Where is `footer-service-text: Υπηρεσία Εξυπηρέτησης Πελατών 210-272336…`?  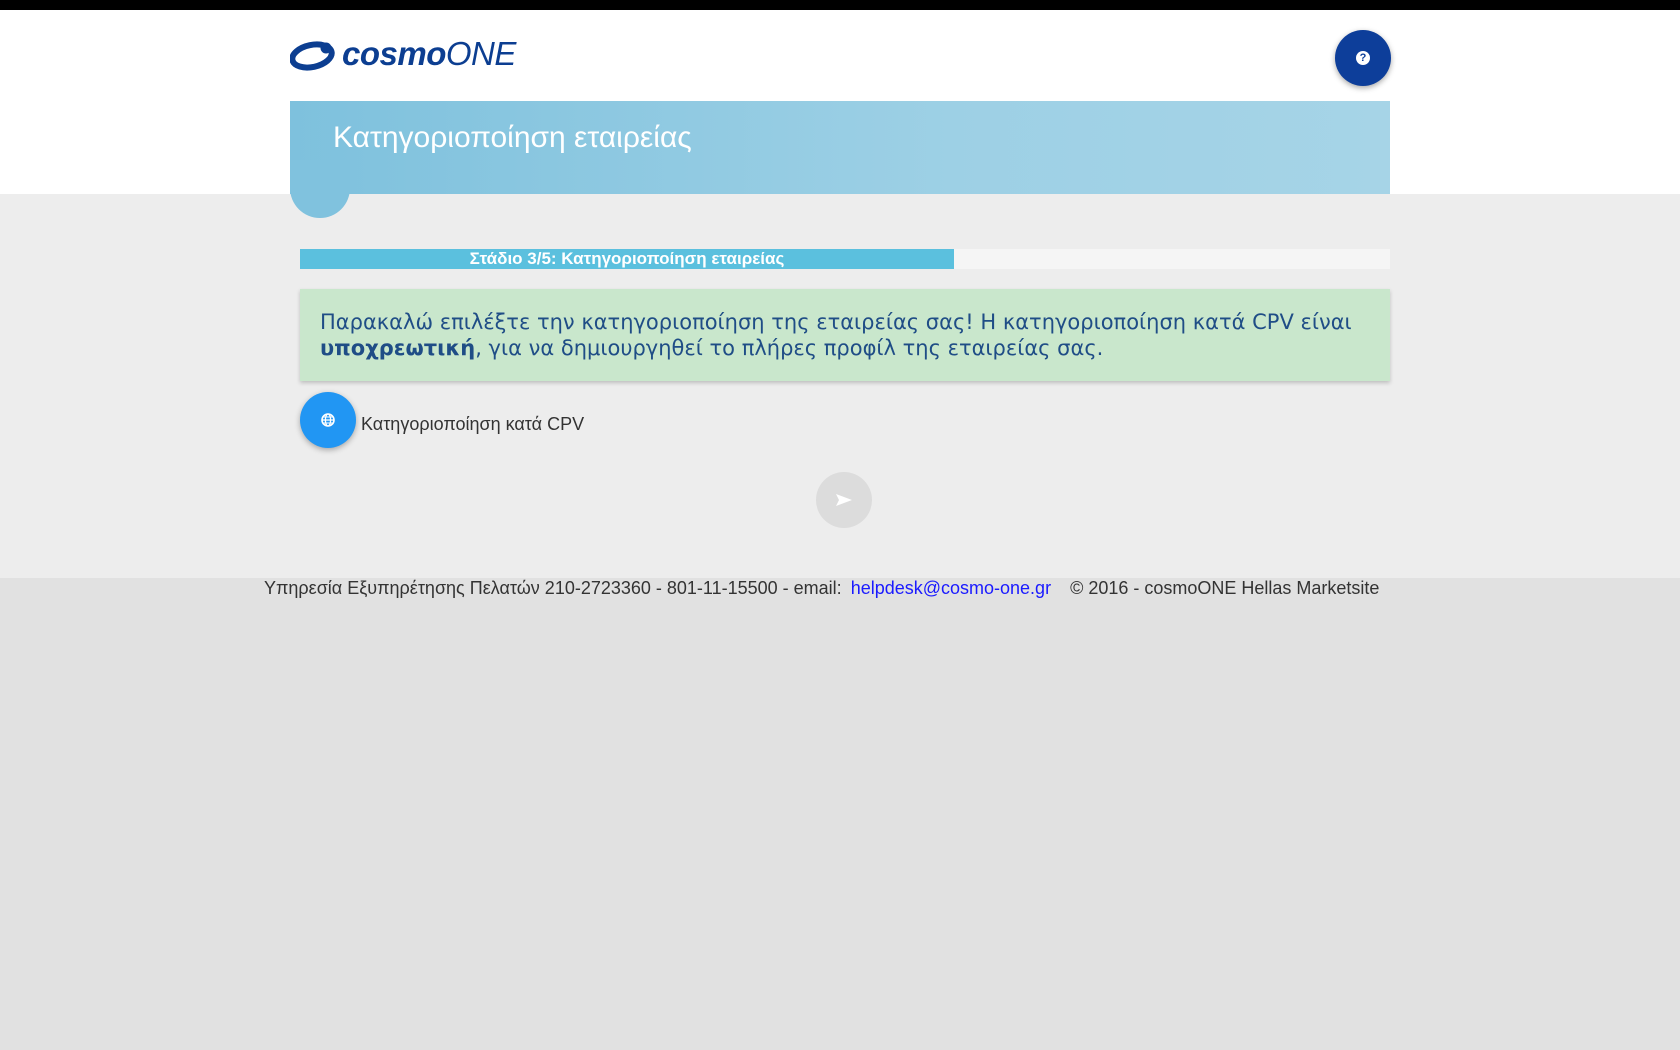
footer-service-text: Υπηρεσία Εξυπηρέτησης Πελατών 210-272336… is located at coordinates (553, 588).